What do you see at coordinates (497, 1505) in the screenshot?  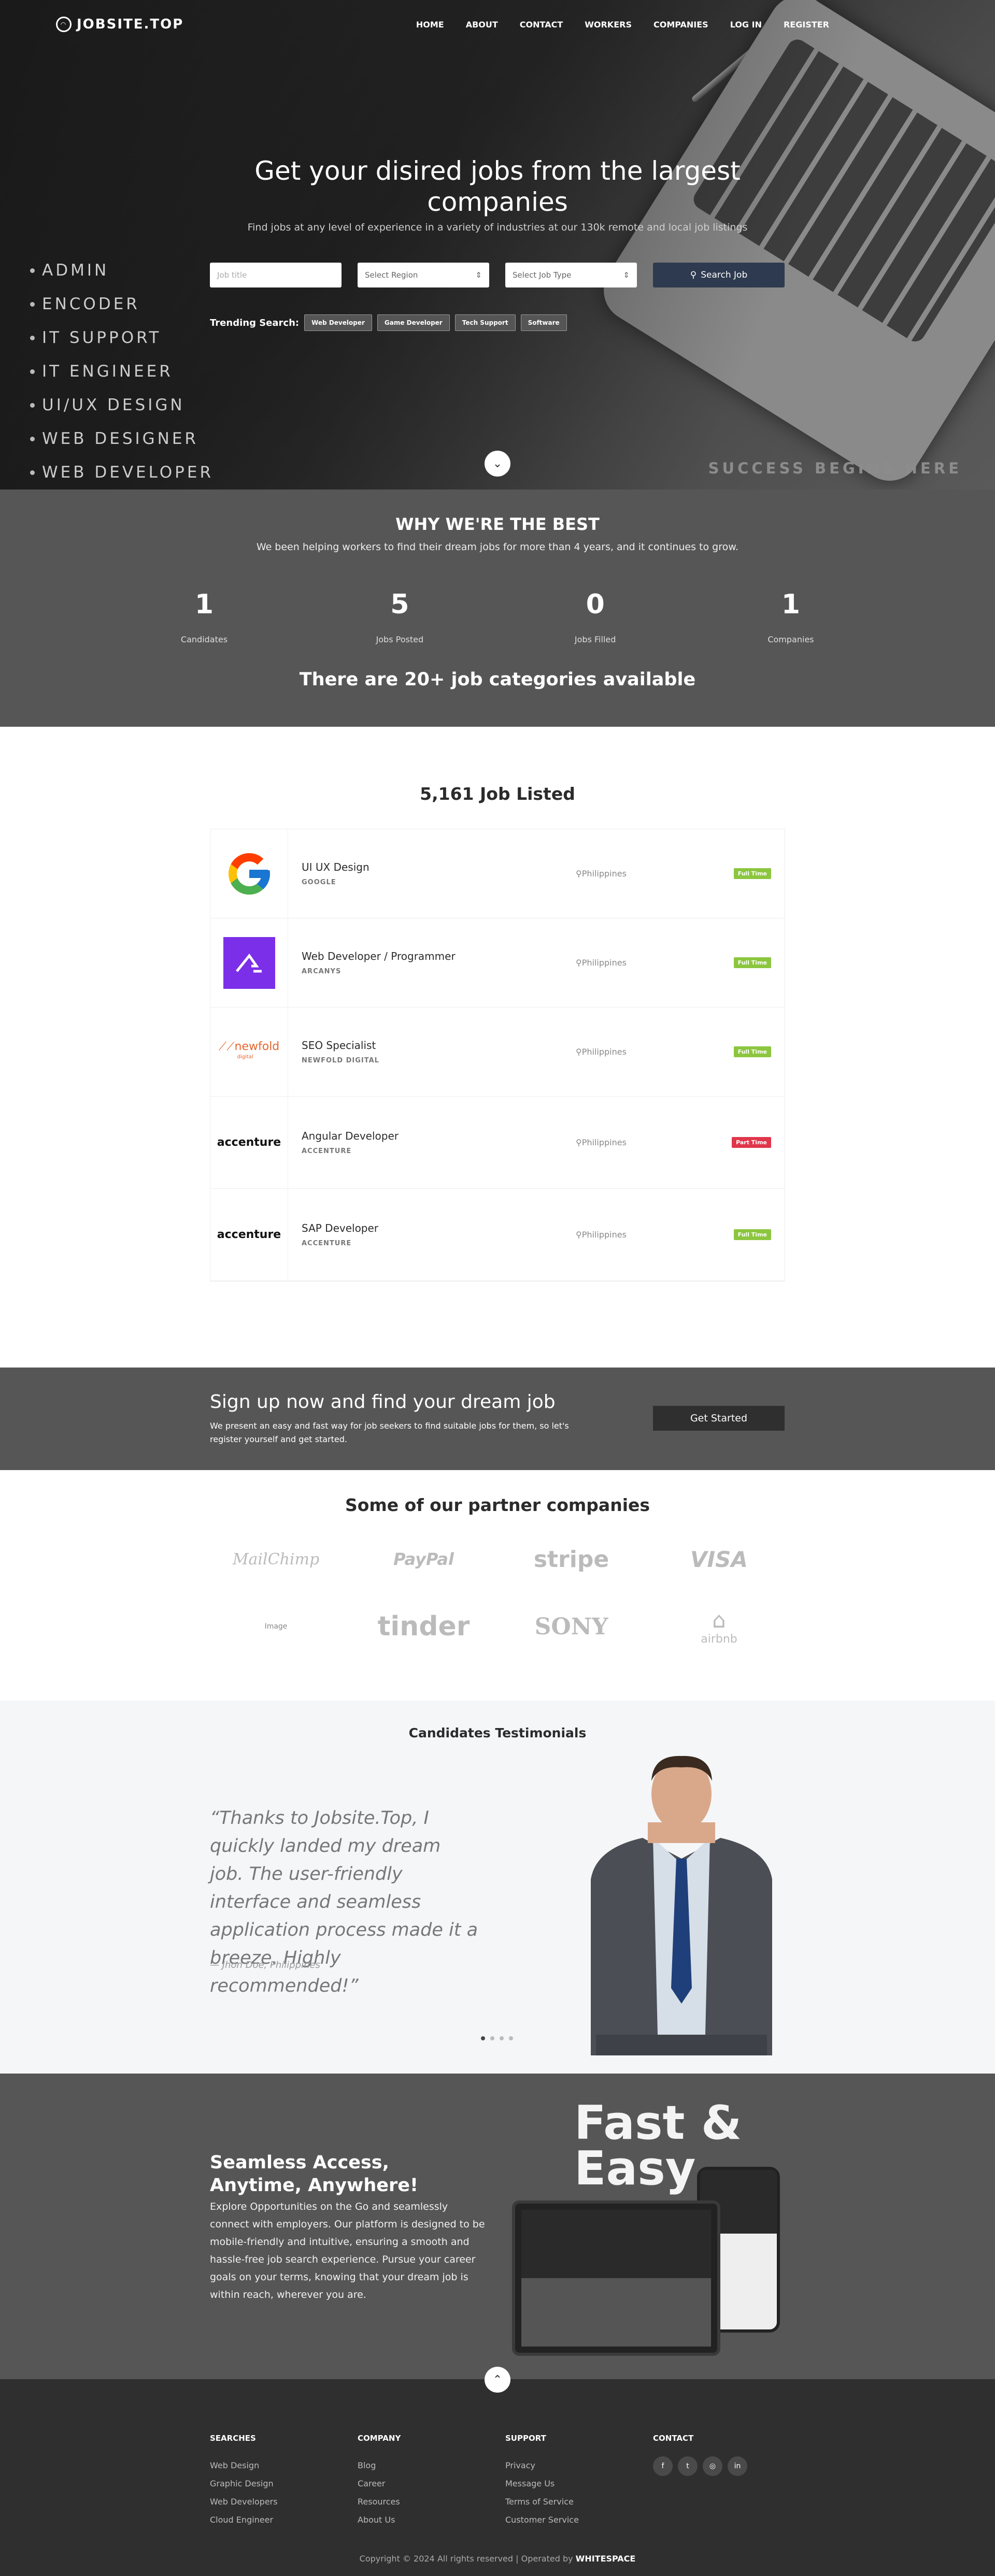 I see `partners-title: Some of our partner companies` at bounding box center [497, 1505].